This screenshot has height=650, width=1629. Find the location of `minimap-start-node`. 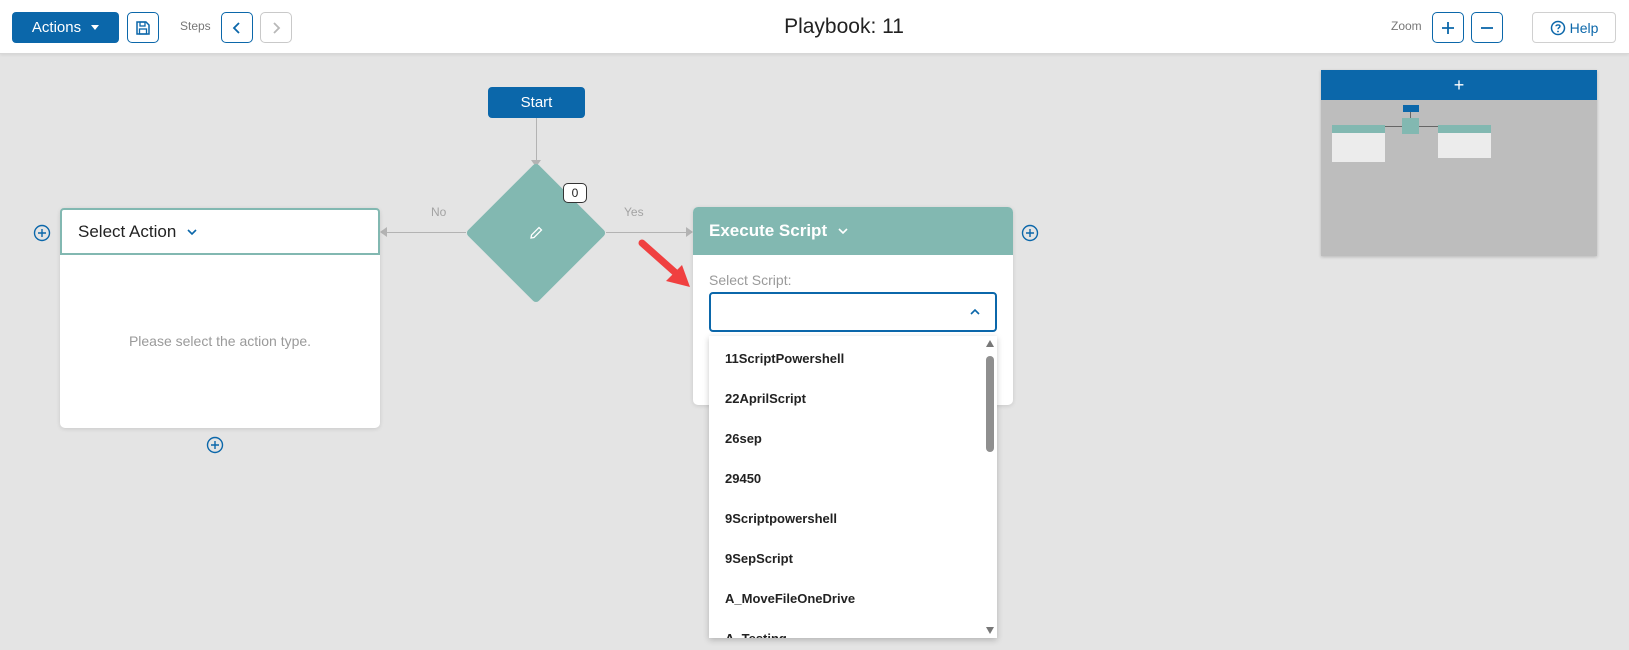

minimap-start-node is located at coordinates (1411, 108).